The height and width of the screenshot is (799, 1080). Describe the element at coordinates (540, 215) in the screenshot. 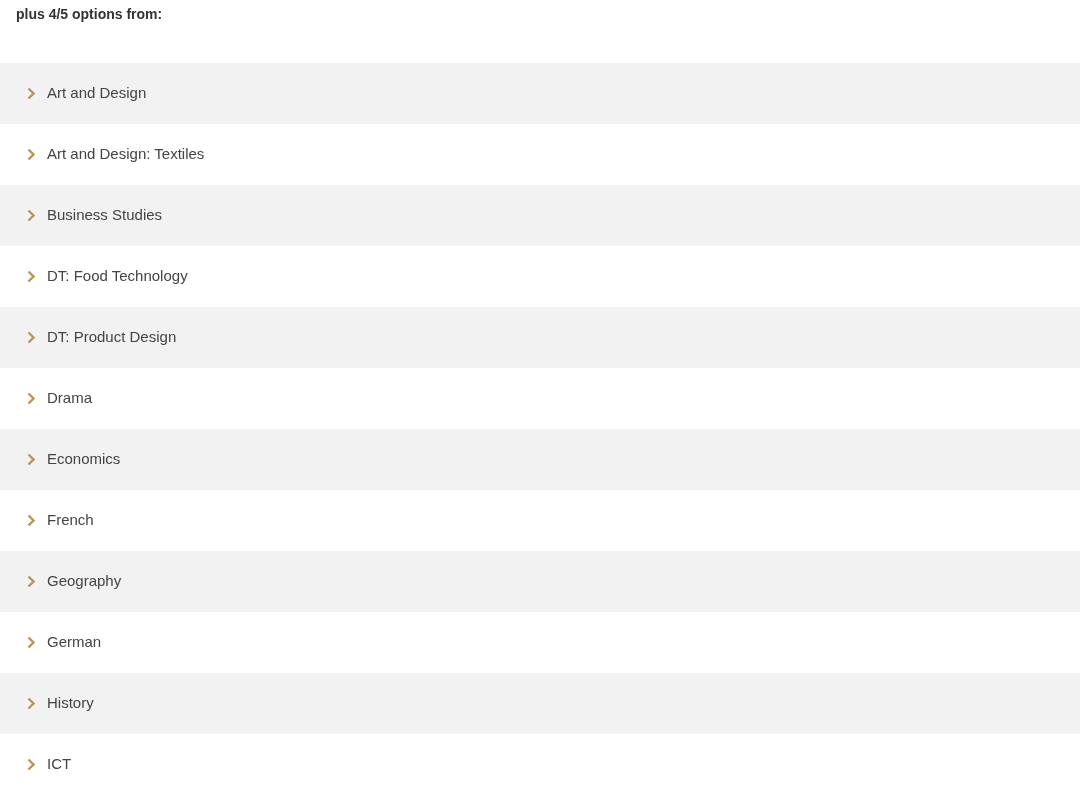

I see `accordion-toggle: Business Studies` at that location.